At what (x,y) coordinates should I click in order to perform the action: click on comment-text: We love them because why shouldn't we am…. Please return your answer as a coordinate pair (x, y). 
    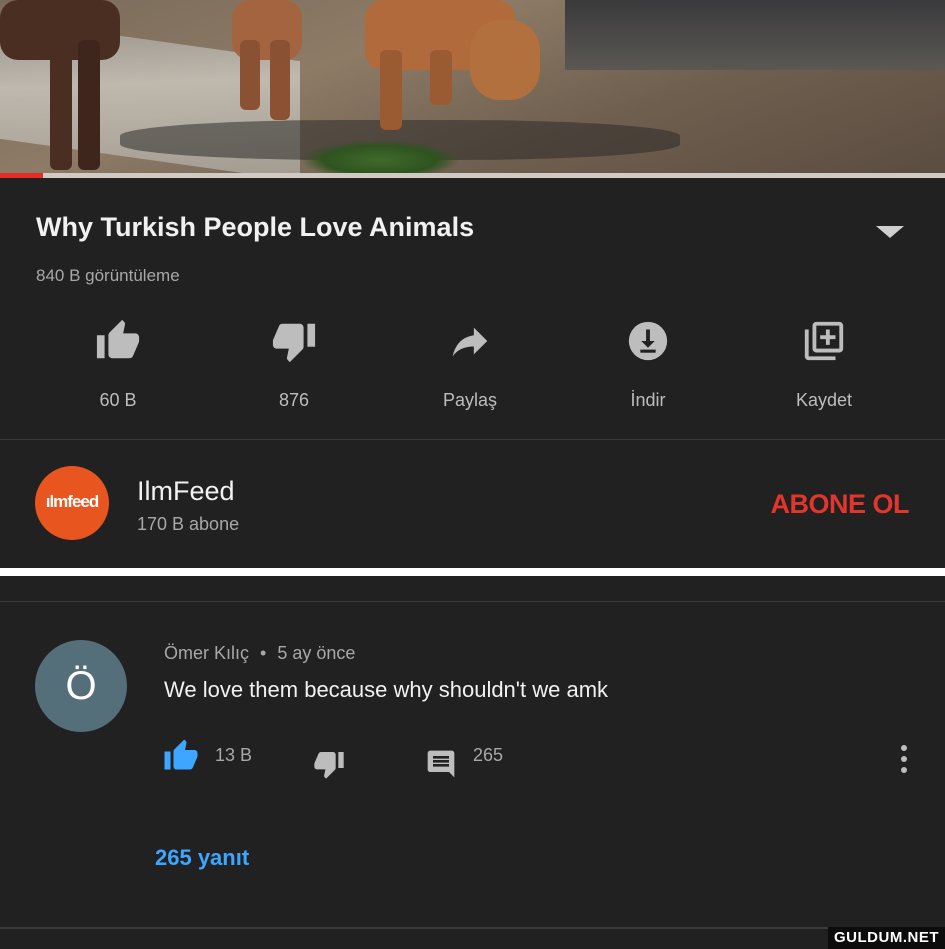
    Looking at the image, I should click on (386, 689).